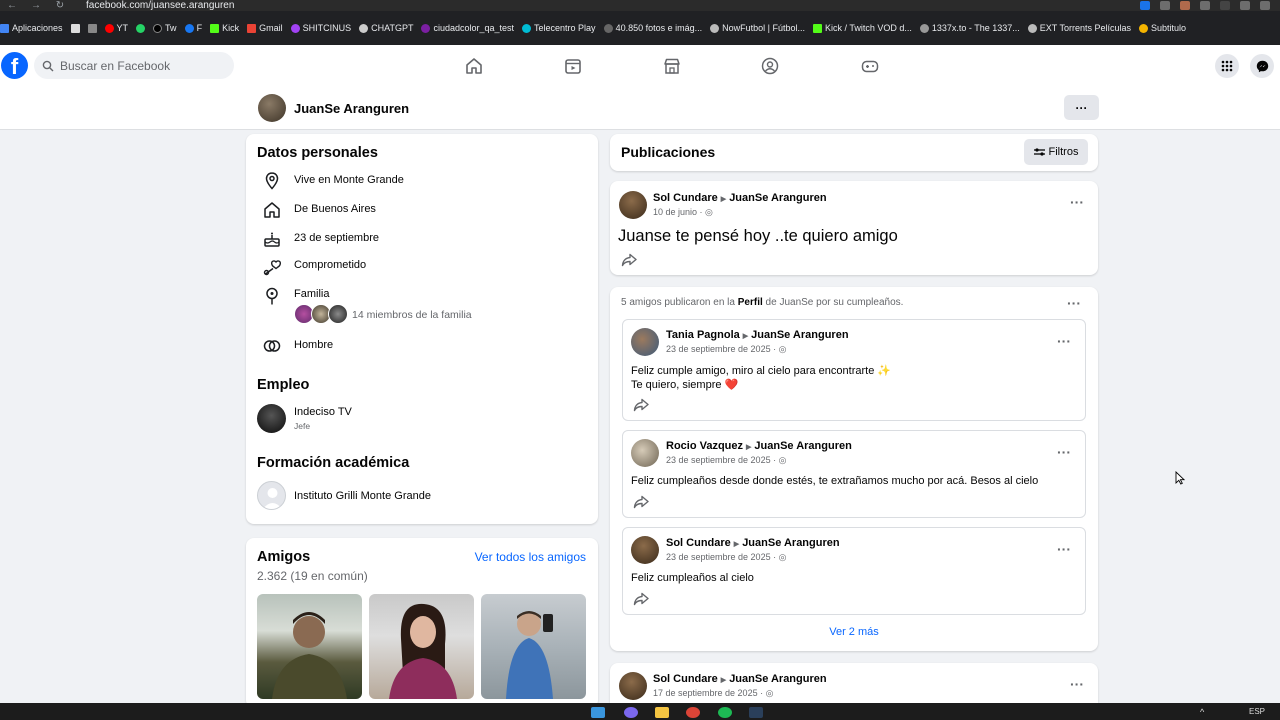 This screenshot has width=1280, height=720. What do you see at coordinates (12, 5) in the screenshot?
I see `back-icon: ←` at bounding box center [12, 5].